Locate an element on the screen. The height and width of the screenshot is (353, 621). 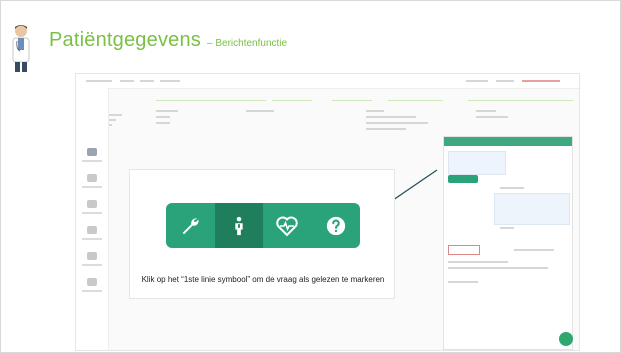
app-topbar is located at coordinates (327, 81).